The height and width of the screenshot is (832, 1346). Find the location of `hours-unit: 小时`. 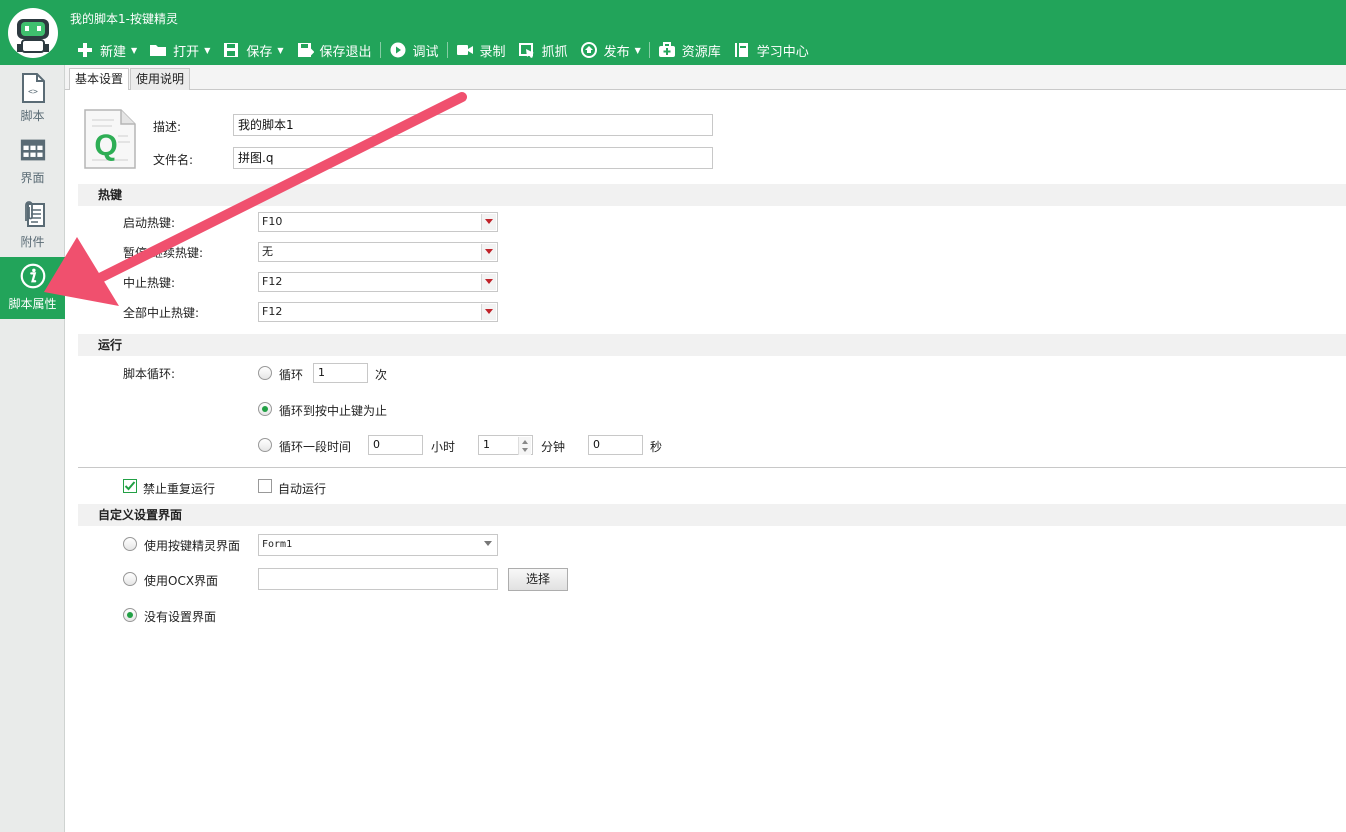

hours-unit: 小时 is located at coordinates (443, 447).